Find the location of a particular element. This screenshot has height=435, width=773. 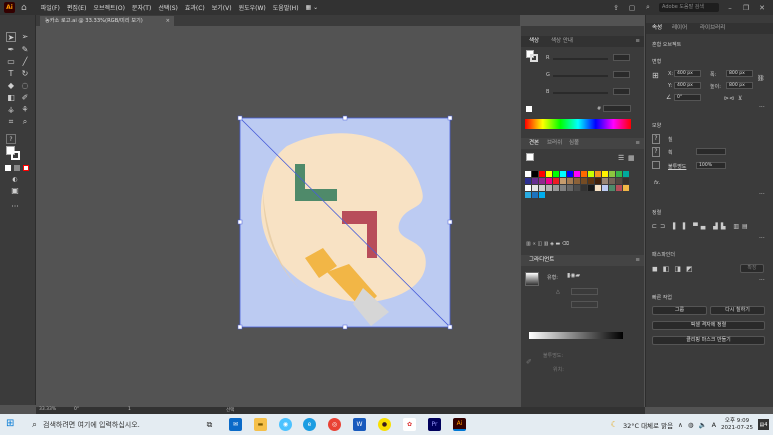

channel-g-slider is located at coordinates (580, 76).